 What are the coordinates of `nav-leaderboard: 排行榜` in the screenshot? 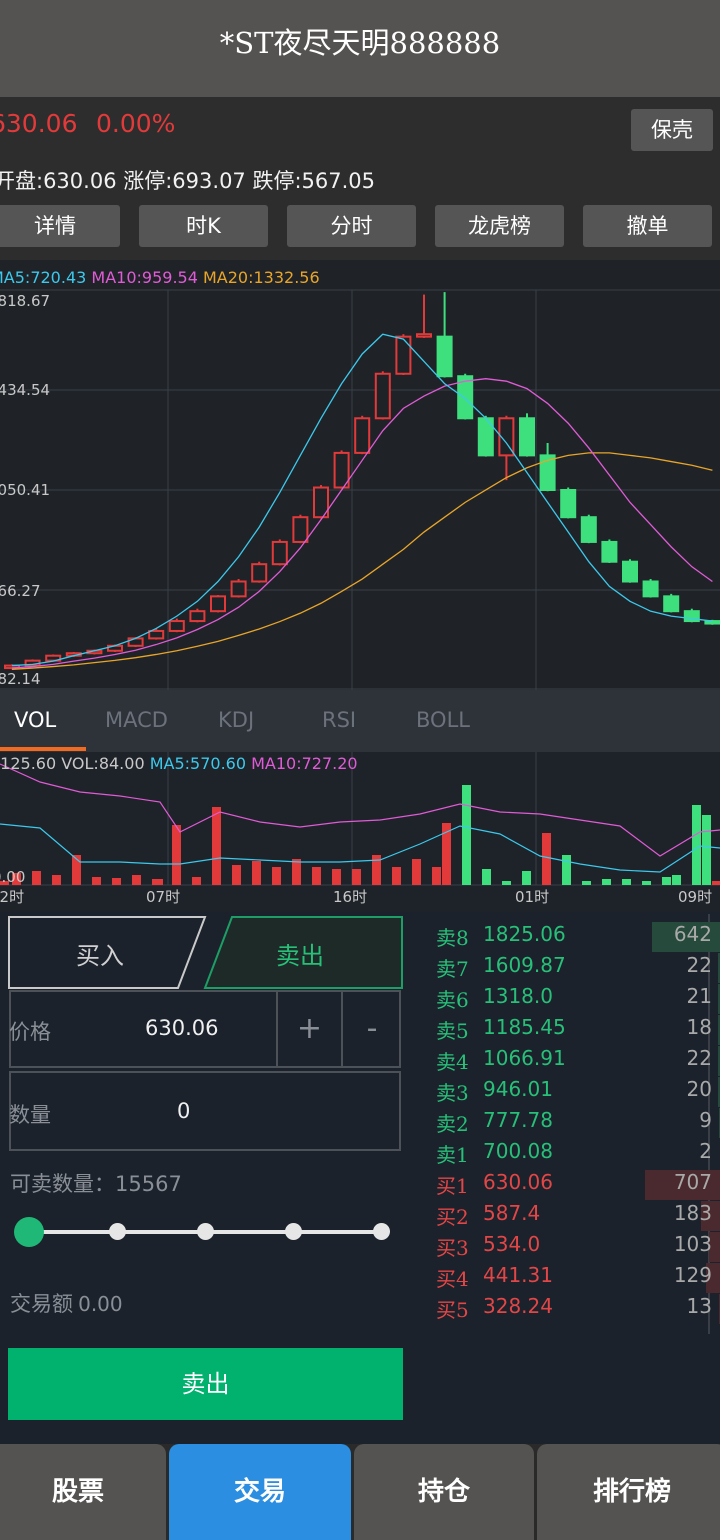 It's located at (628, 1492).